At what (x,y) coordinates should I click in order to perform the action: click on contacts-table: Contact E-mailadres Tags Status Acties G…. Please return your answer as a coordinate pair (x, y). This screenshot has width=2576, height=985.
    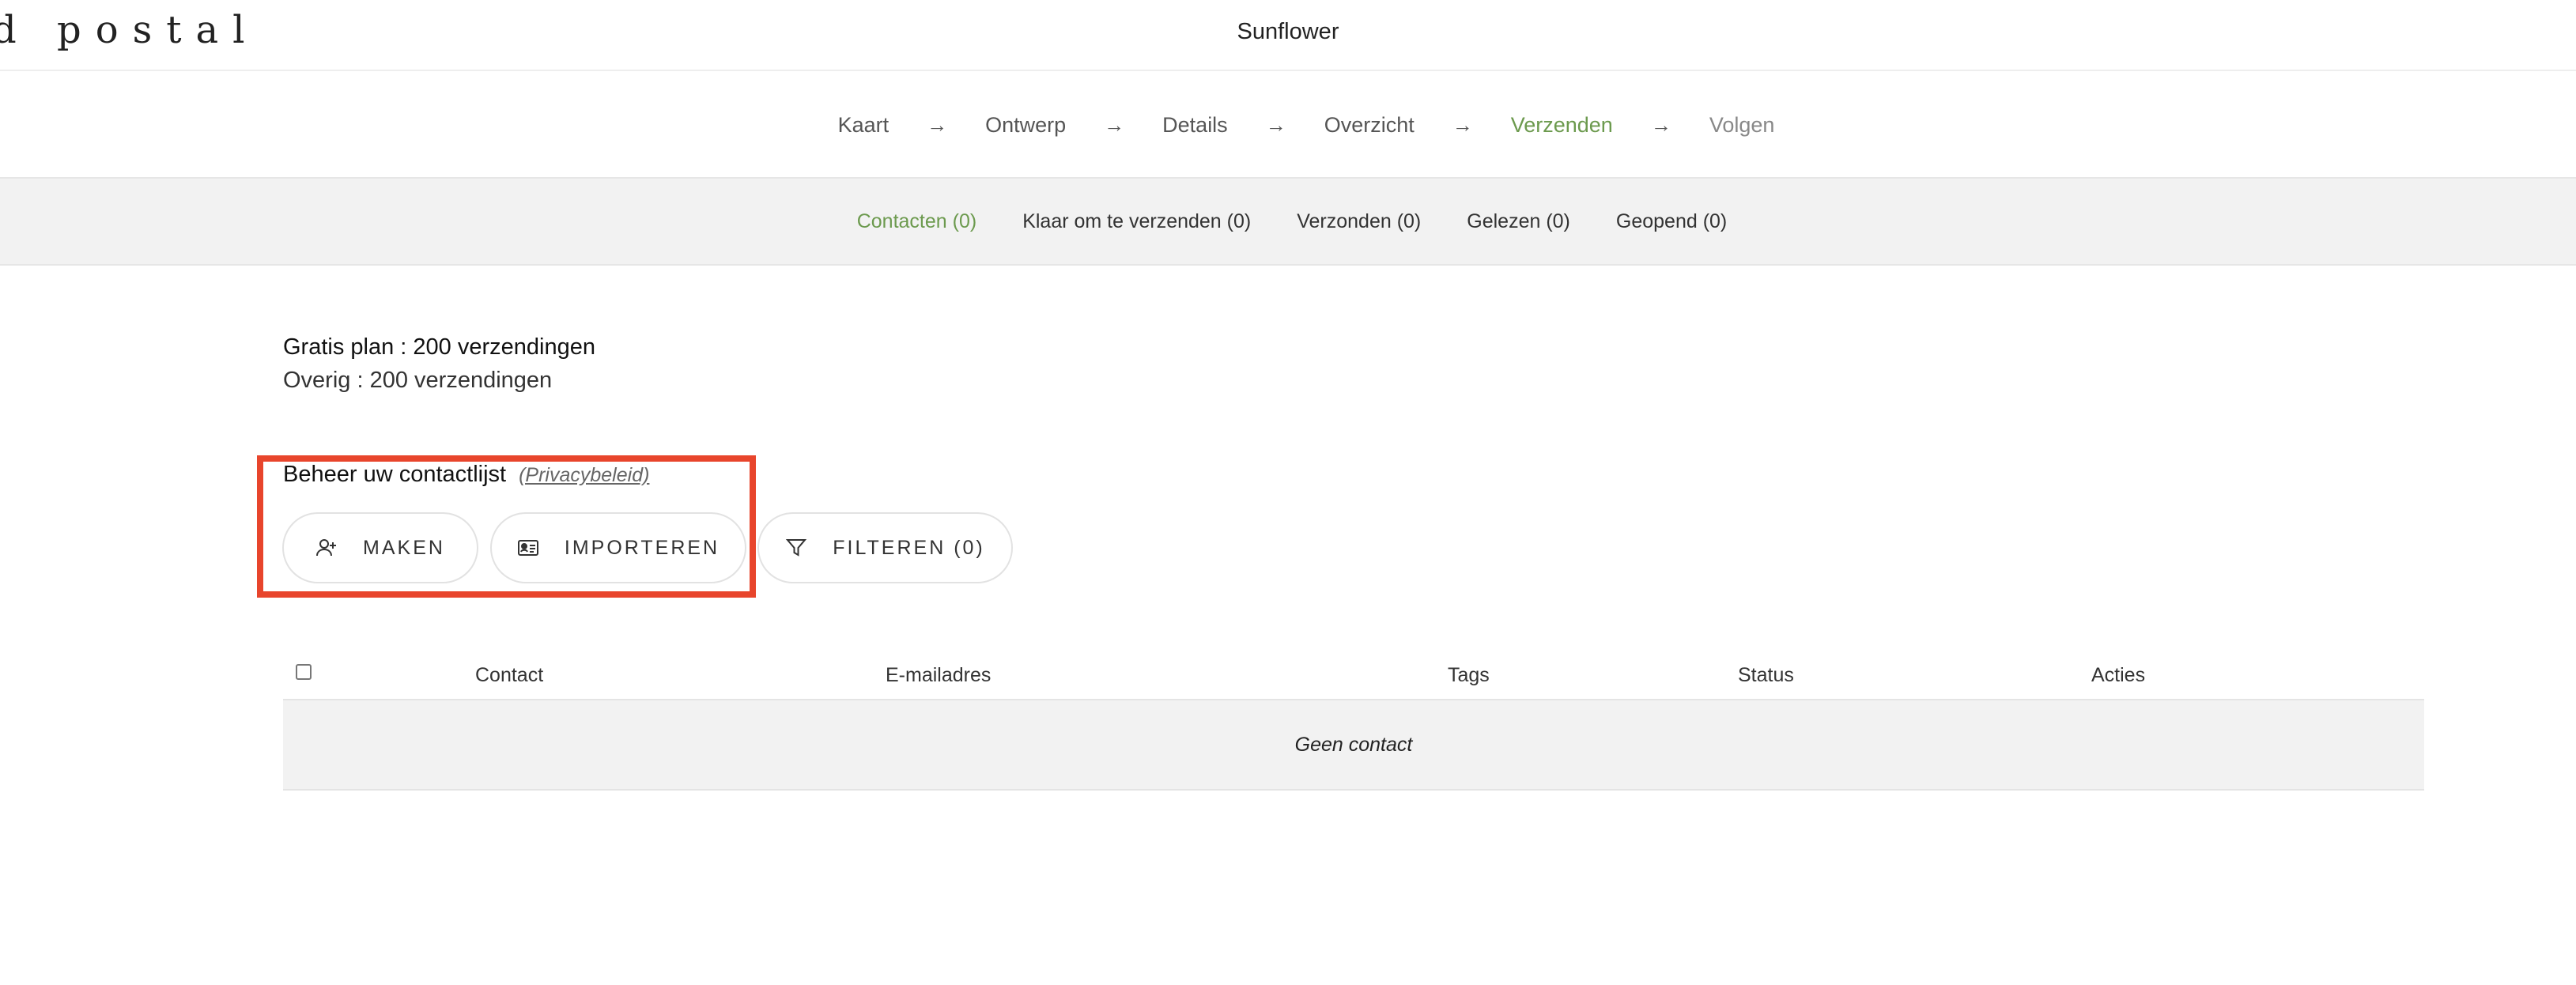
    Looking at the image, I should click on (1353, 722).